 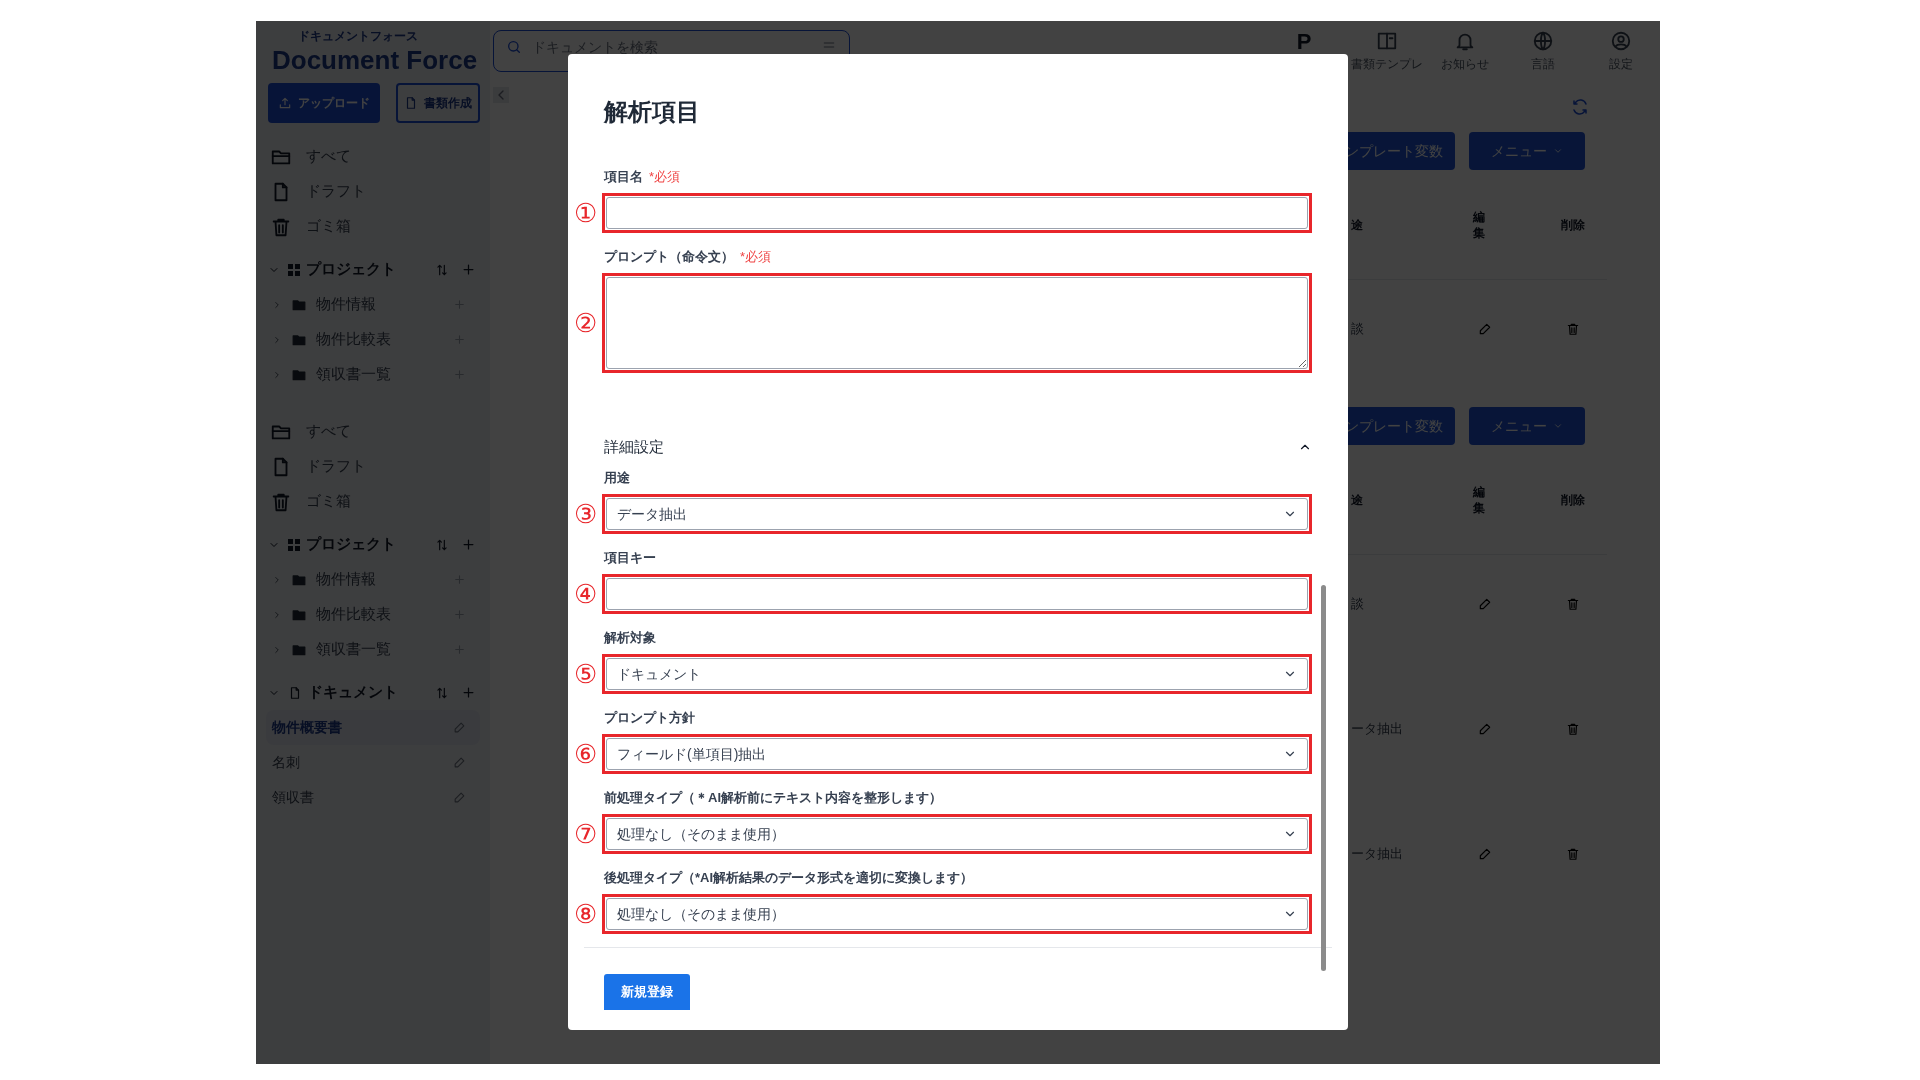 I want to click on field-label: 用途, so click(x=617, y=478).